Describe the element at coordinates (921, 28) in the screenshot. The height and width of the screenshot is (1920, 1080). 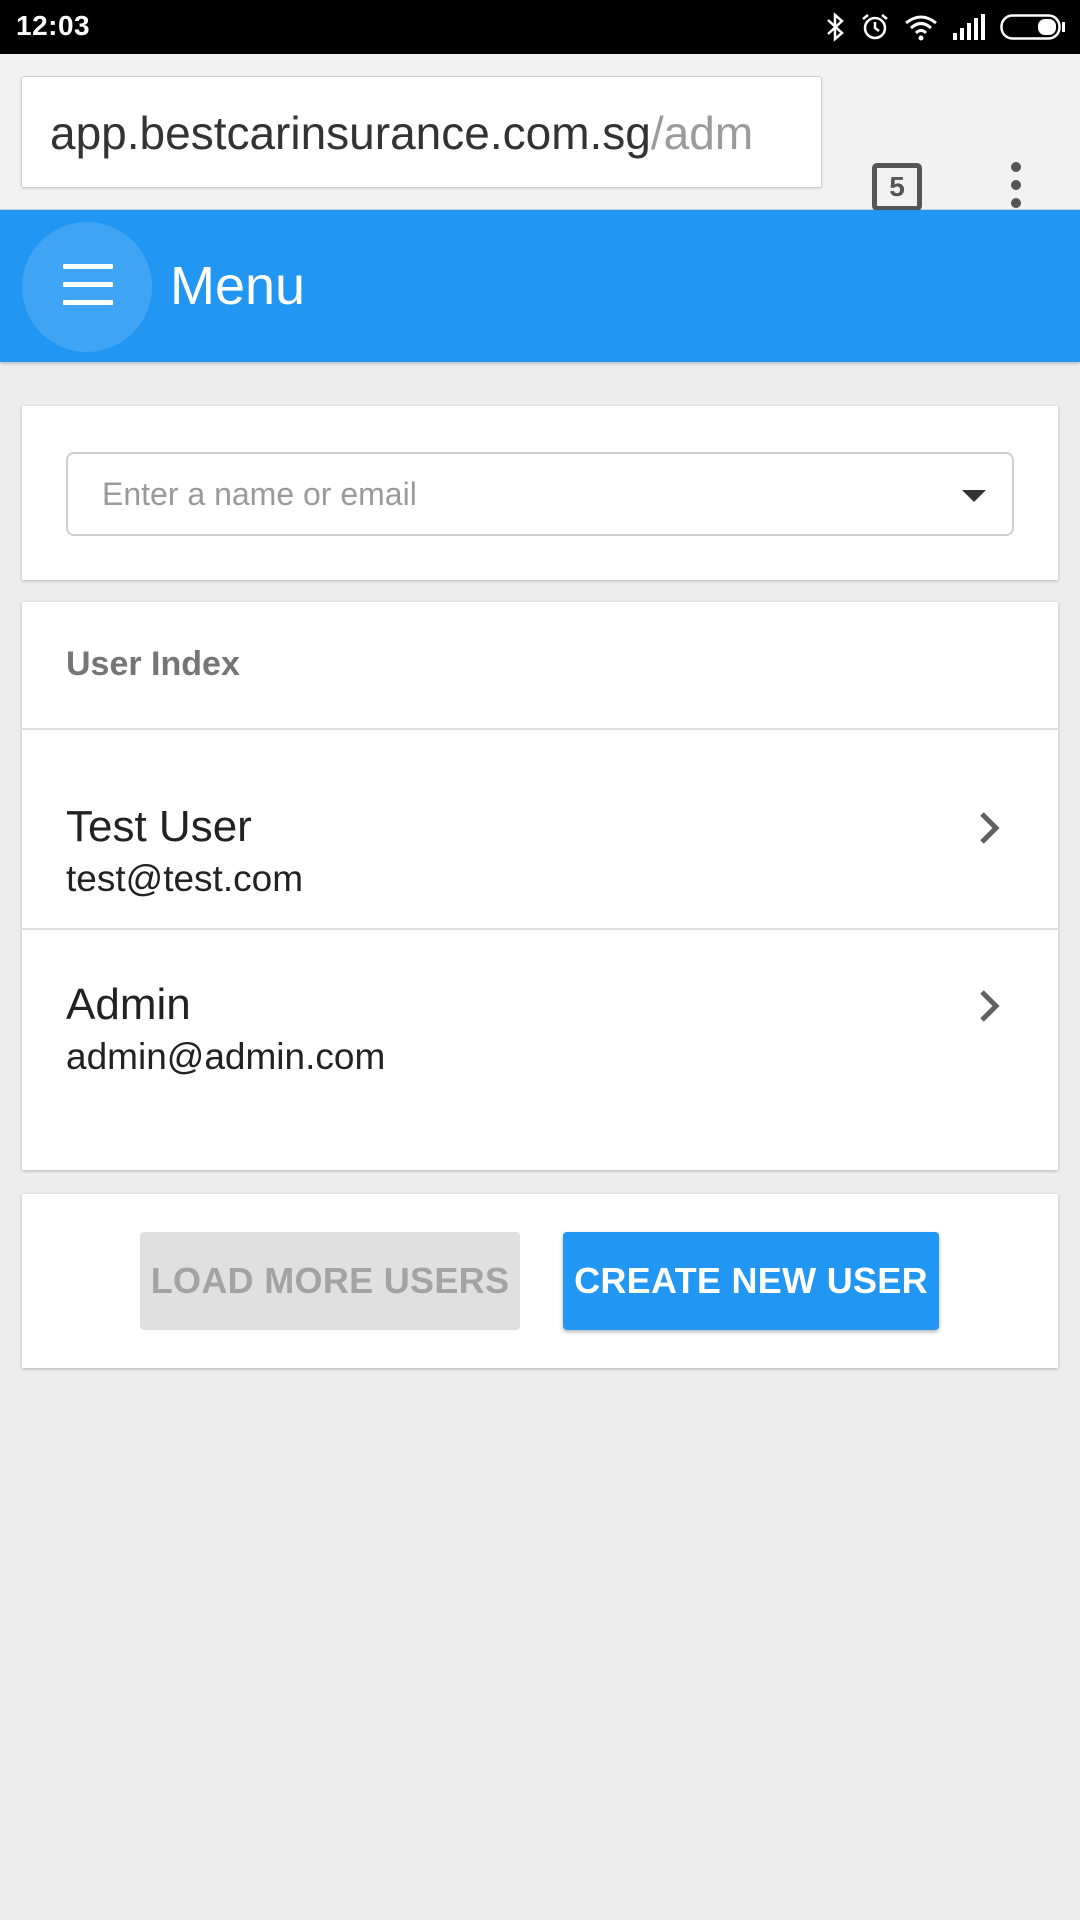
I see `wifi-icon` at that location.